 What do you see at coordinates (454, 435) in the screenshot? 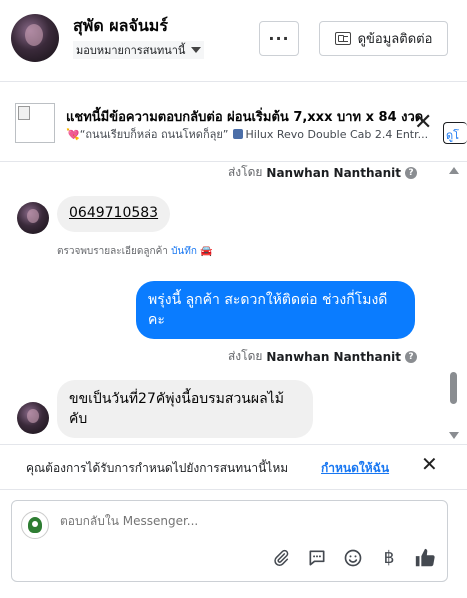
I see `scroll-down-icon` at bounding box center [454, 435].